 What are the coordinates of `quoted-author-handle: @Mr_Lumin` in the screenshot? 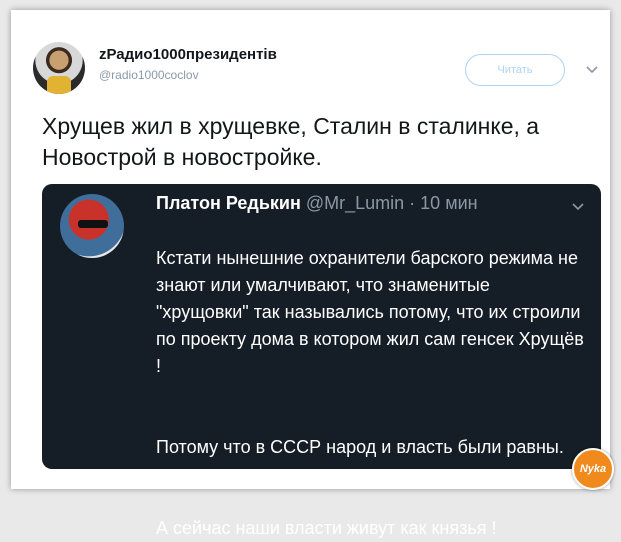 It's located at (355, 203).